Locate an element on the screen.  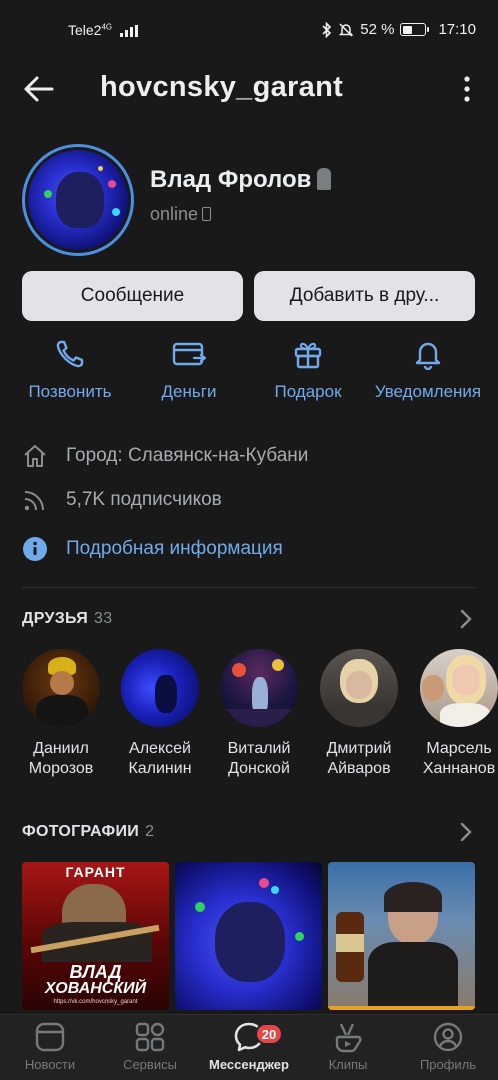
status-bar: Tele24G 52 % 17:10 is located at coordinates (249, 31).